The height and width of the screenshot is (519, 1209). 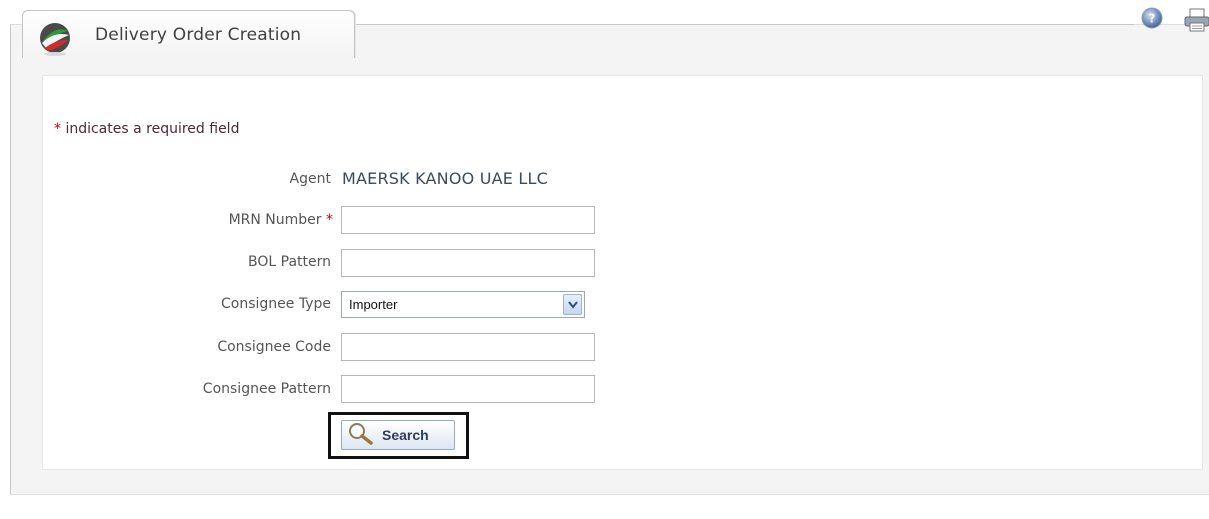 I want to click on search-button: Search, so click(x=398, y=435).